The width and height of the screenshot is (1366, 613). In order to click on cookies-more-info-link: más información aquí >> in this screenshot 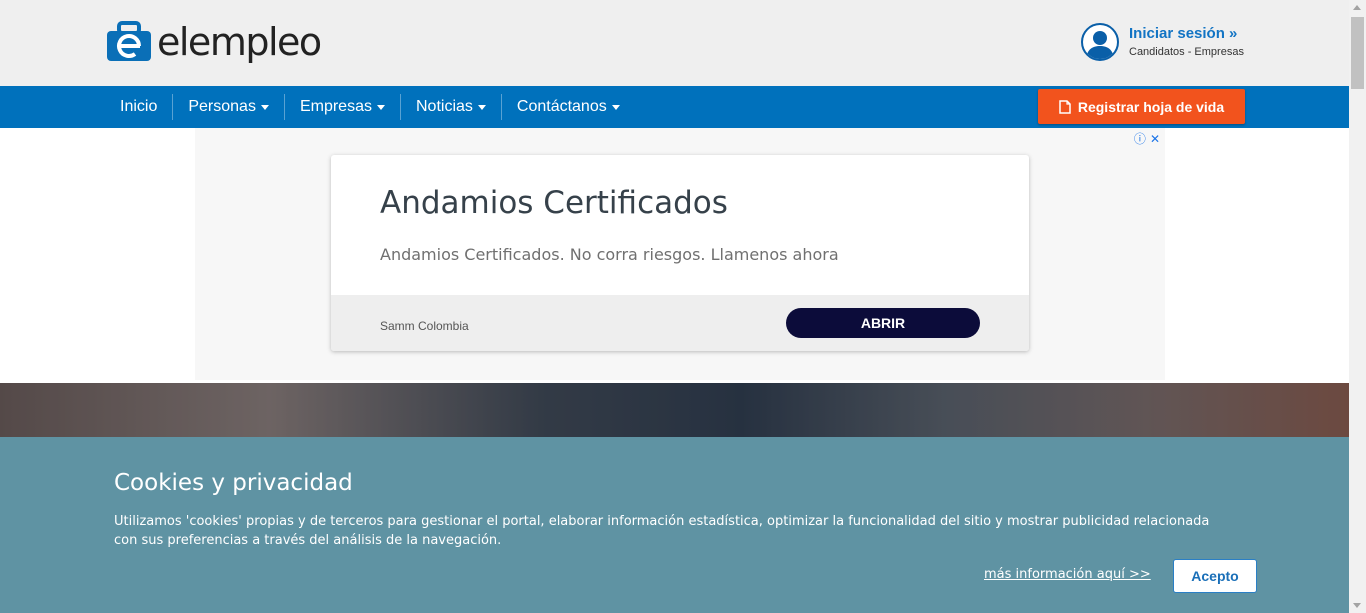, I will do `click(1067, 574)`.